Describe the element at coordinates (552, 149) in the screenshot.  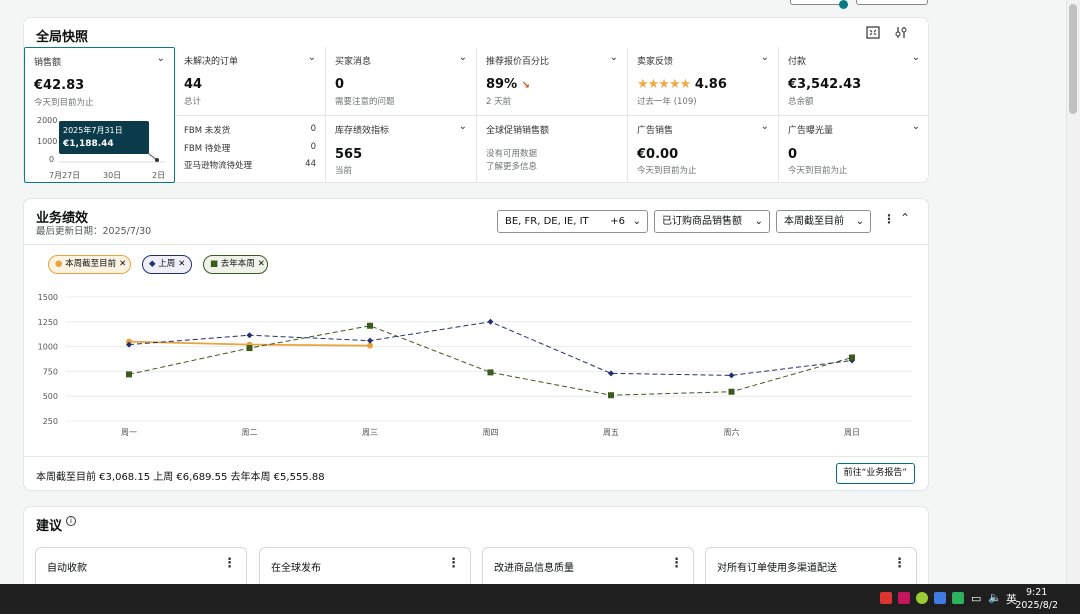
I see `tile-global-promotions: 全球促销销售额 没有可用数据 了解更多信息` at that location.